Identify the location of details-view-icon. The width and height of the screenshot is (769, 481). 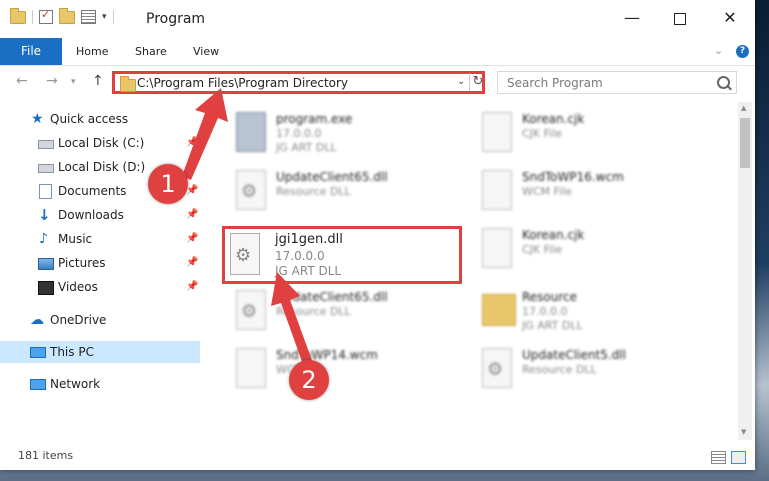
(718, 457).